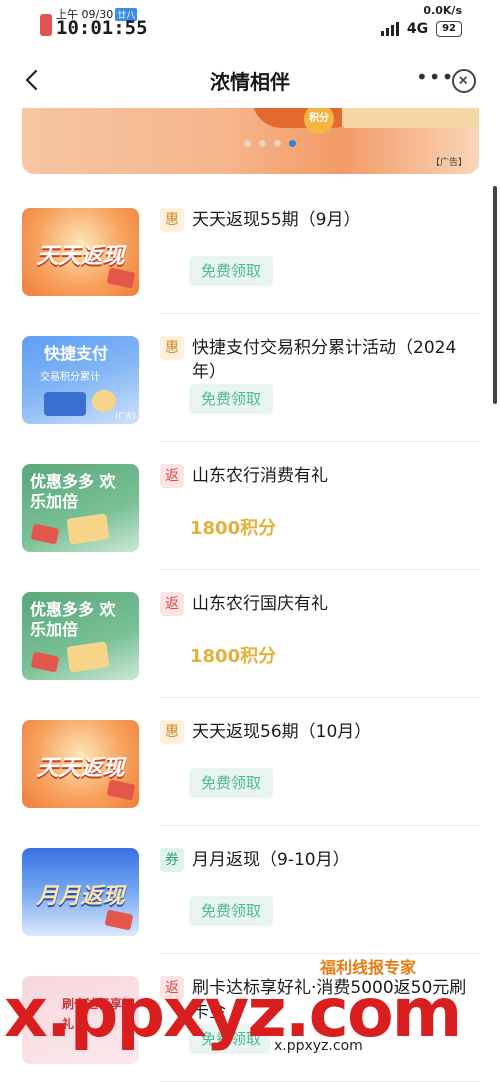 This screenshot has height=1082, width=500. Describe the element at coordinates (282, 732) in the screenshot. I see `item-title: 天天返现56期（10月）` at that location.